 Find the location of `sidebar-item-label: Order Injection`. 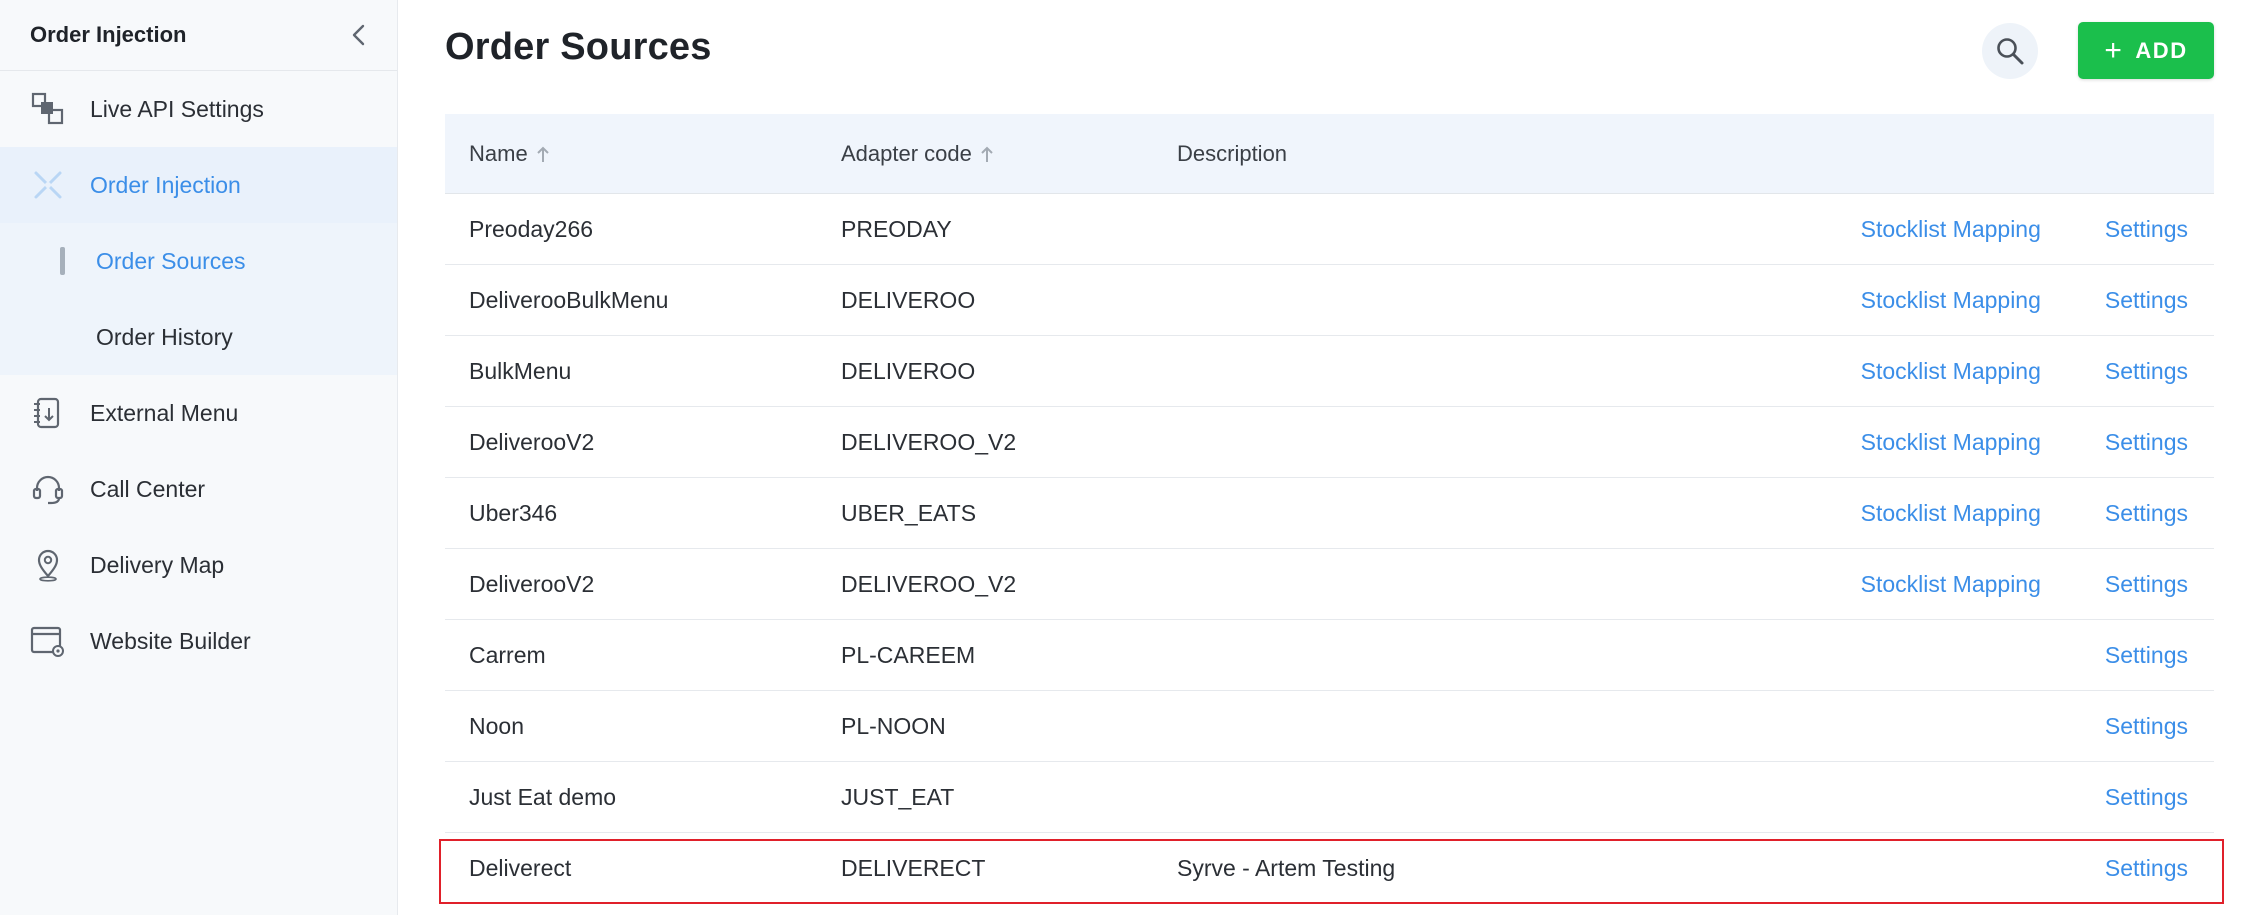

sidebar-item-label: Order Injection is located at coordinates (165, 184).